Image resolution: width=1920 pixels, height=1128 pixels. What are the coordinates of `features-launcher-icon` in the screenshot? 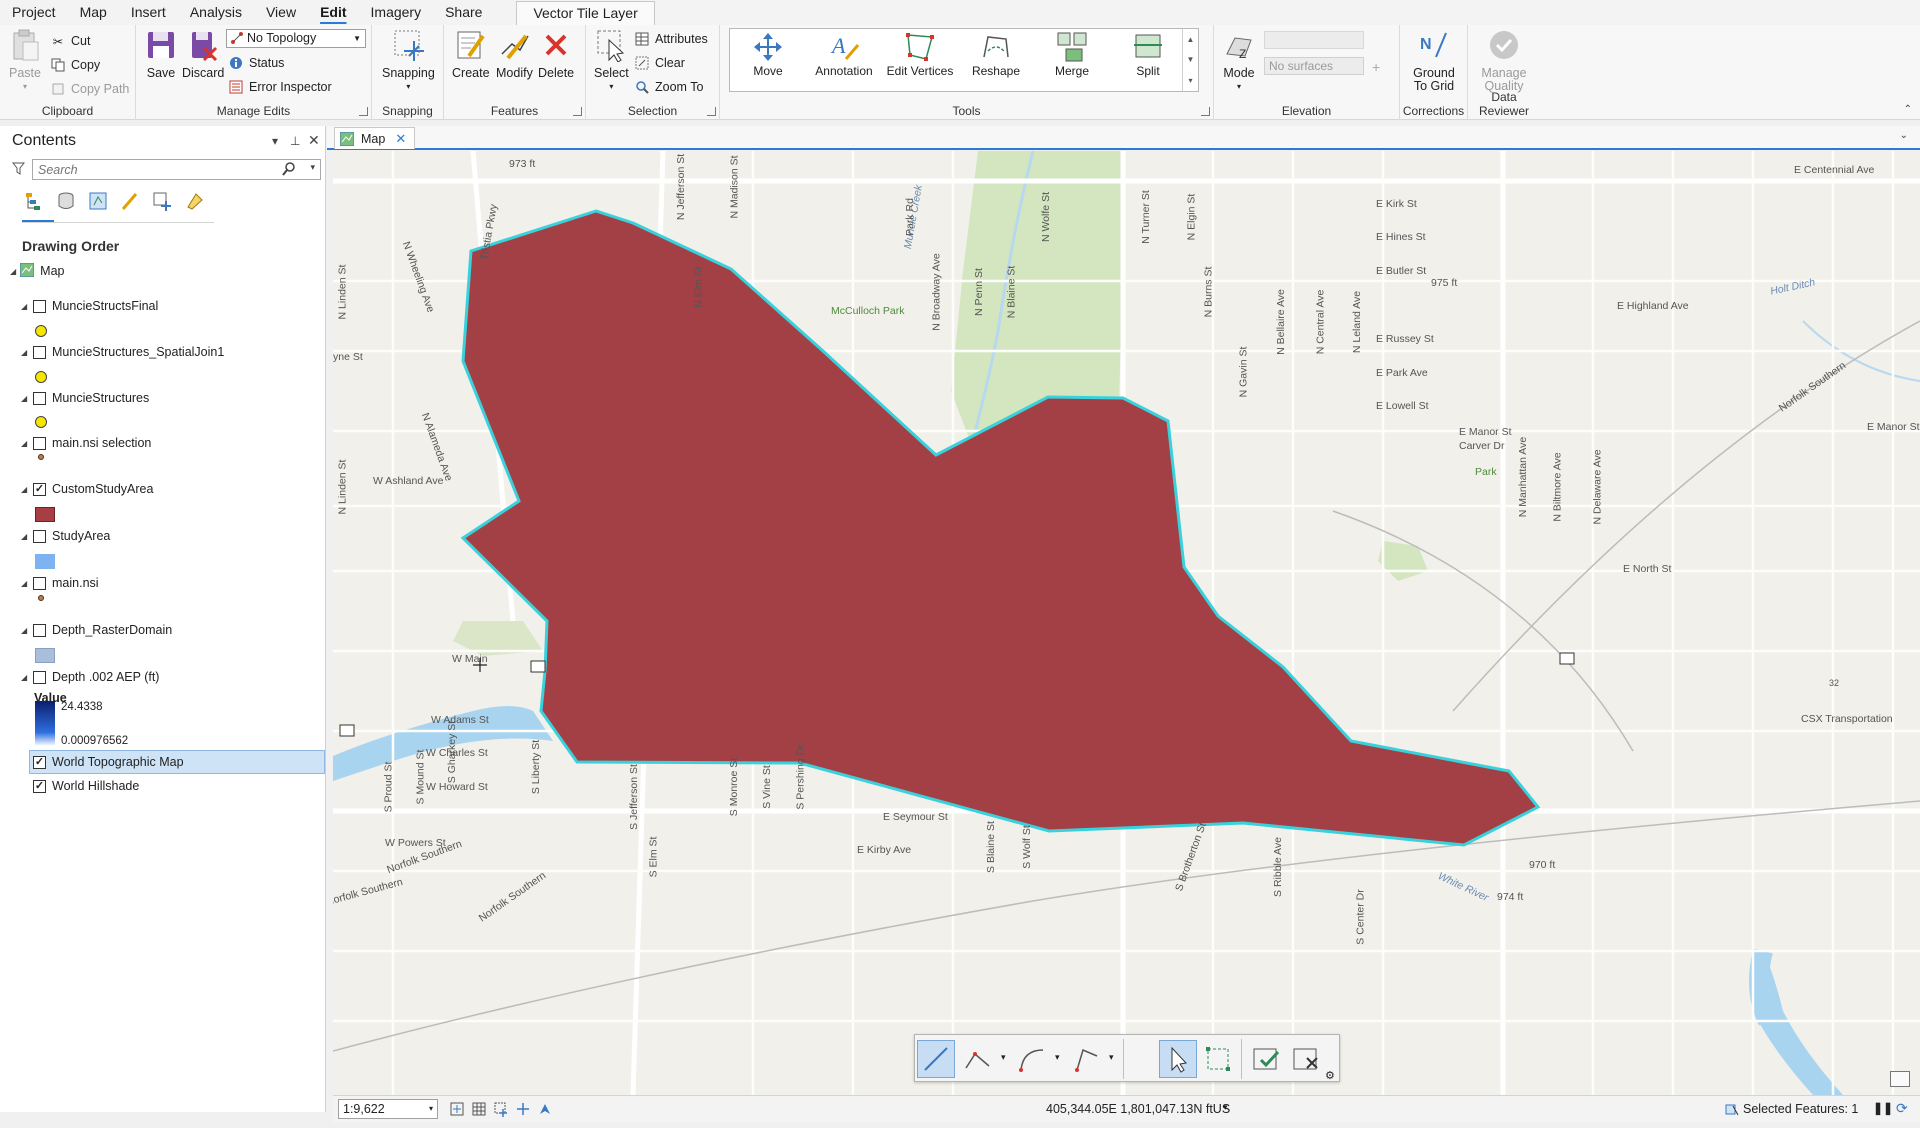 It's located at (577, 111).